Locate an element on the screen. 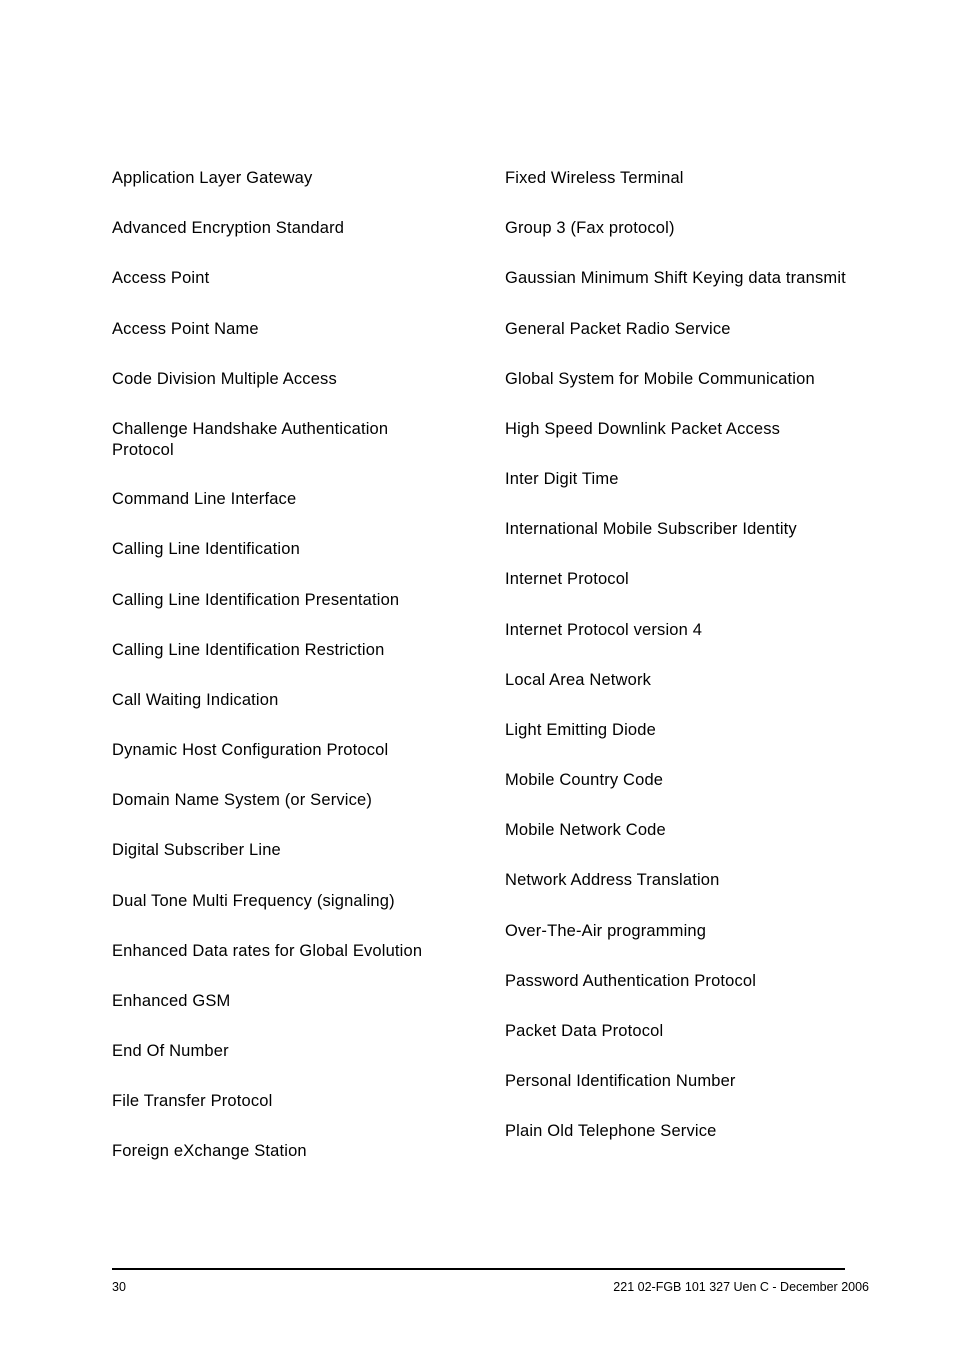  footer-page-number: 30 is located at coordinates (119, 1287).